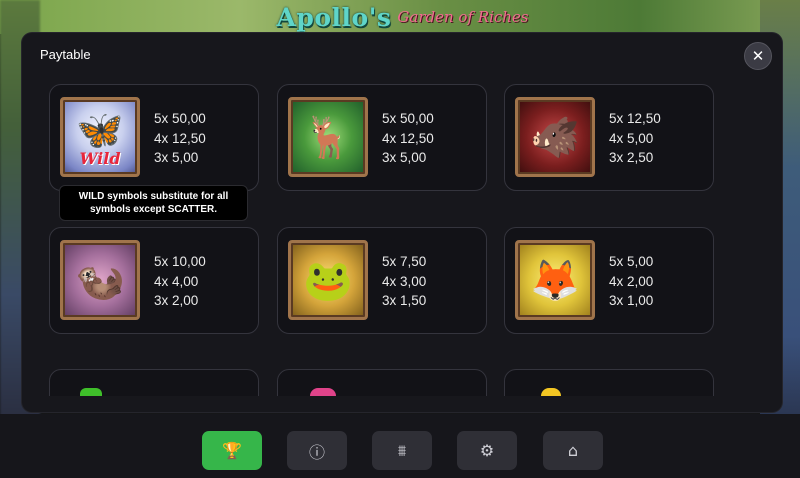 This screenshot has width=800, height=478. Describe the element at coordinates (91, 392) in the screenshot. I see `leaf-icon` at that location.